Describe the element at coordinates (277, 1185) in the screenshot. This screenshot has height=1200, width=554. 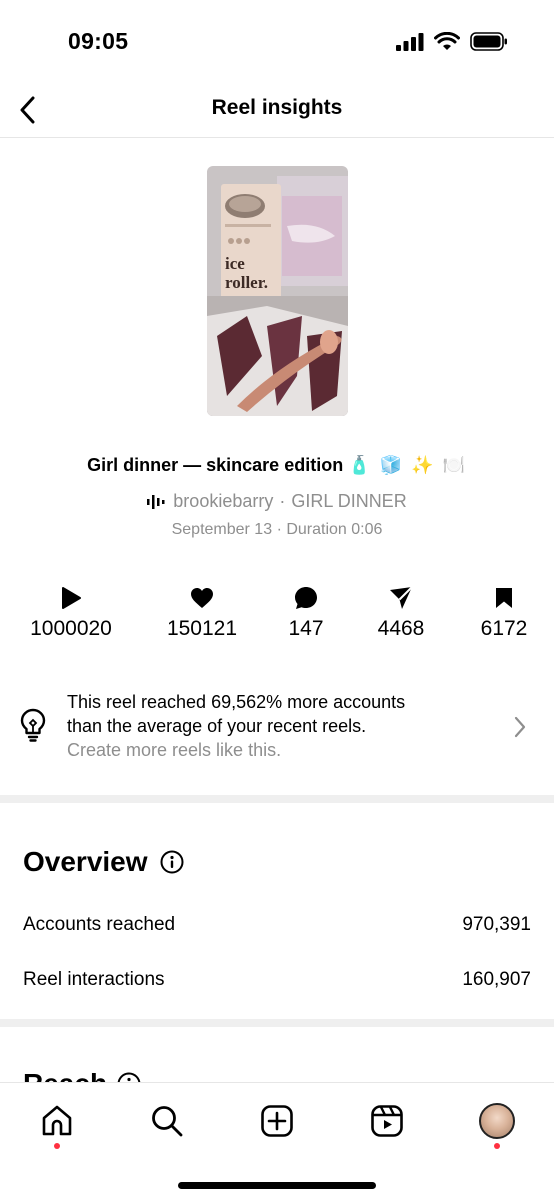
I see `home-indicator` at that location.